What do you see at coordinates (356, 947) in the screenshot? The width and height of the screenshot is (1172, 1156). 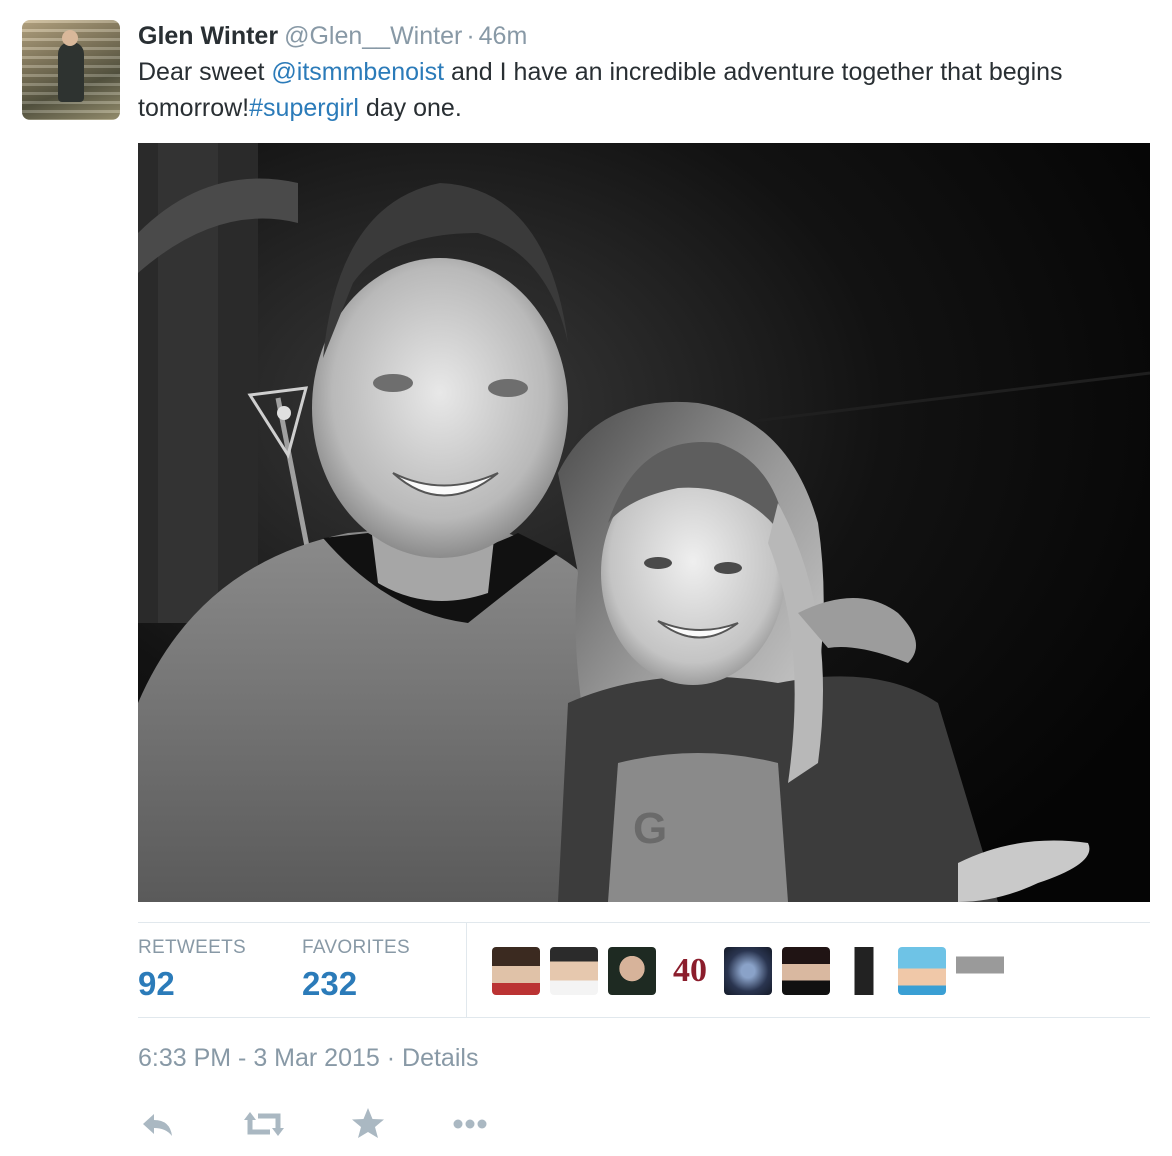 I see `favorites-label: FAVORITES` at bounding box center [356, 947].